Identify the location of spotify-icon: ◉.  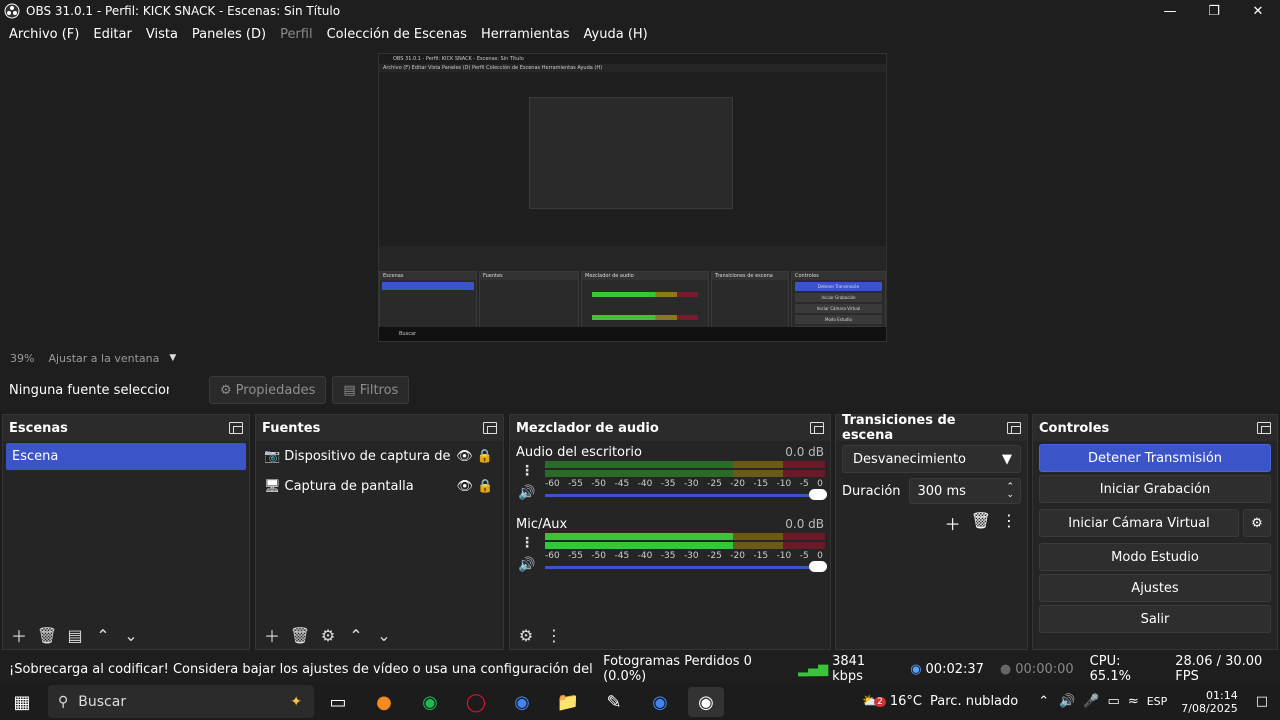
(430, 702).